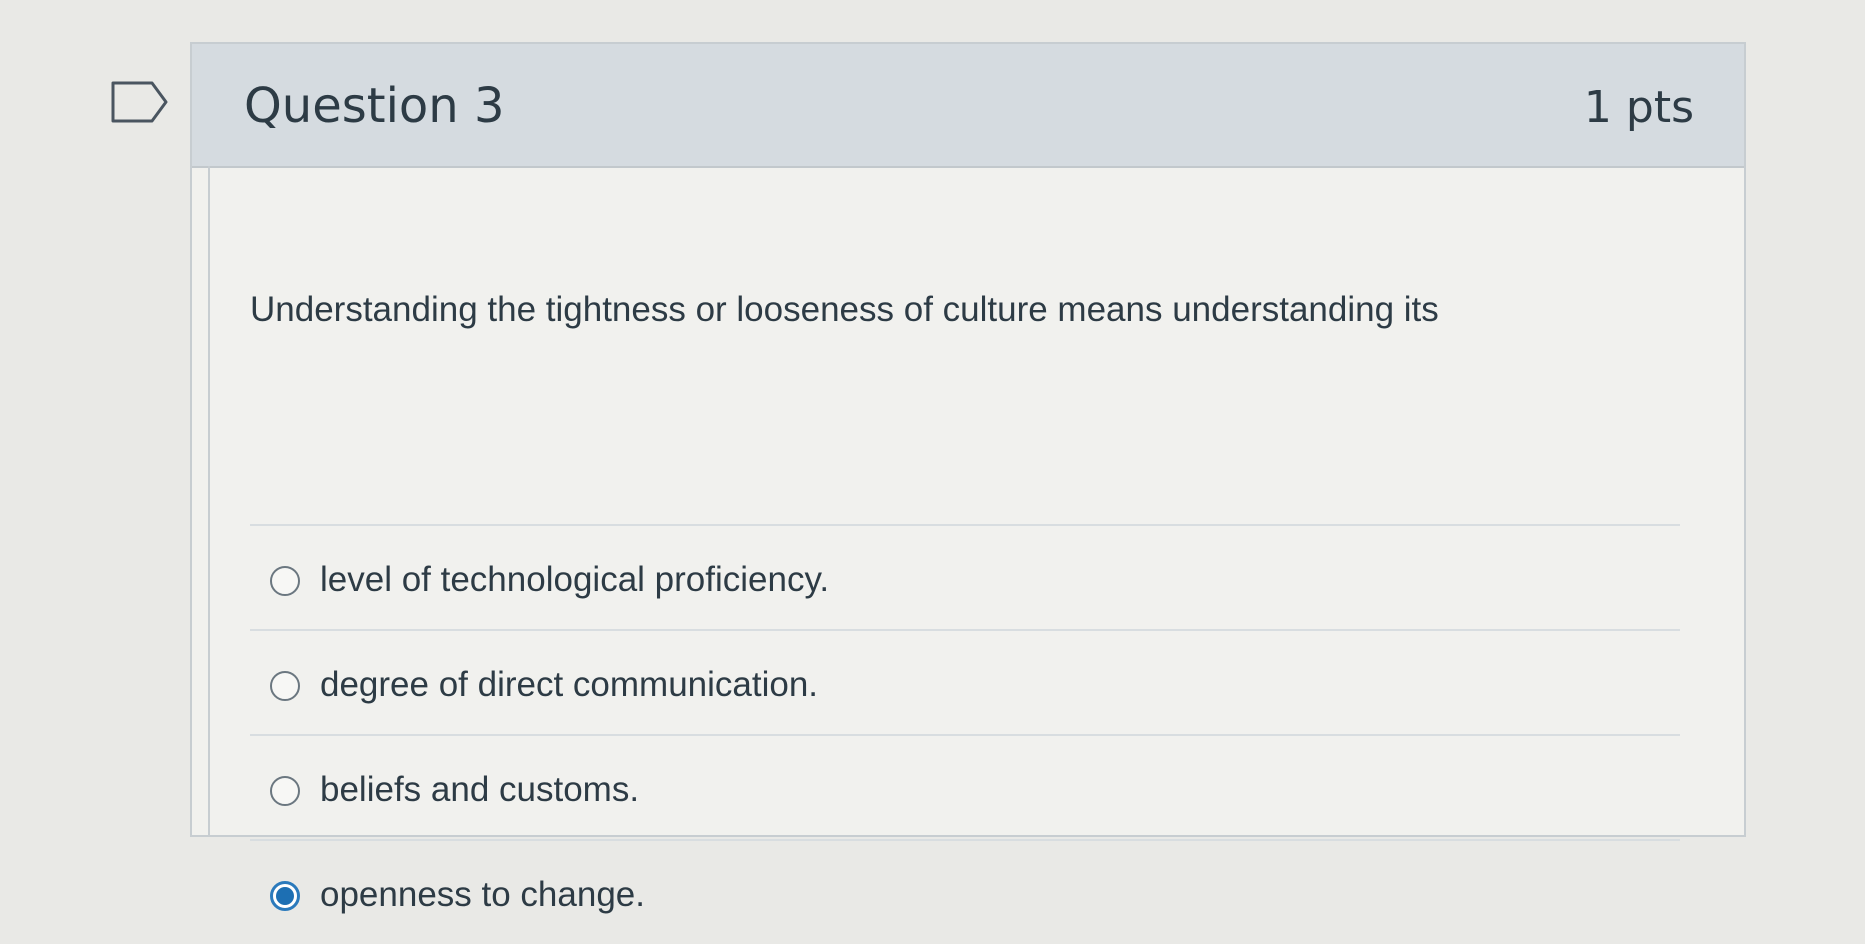 The image size is (1865, 944). What do you see at coordinates (574, 580) in the screenshot?
I see `answer-label: level of technological proficiency.` at bounding box center [574, 580].